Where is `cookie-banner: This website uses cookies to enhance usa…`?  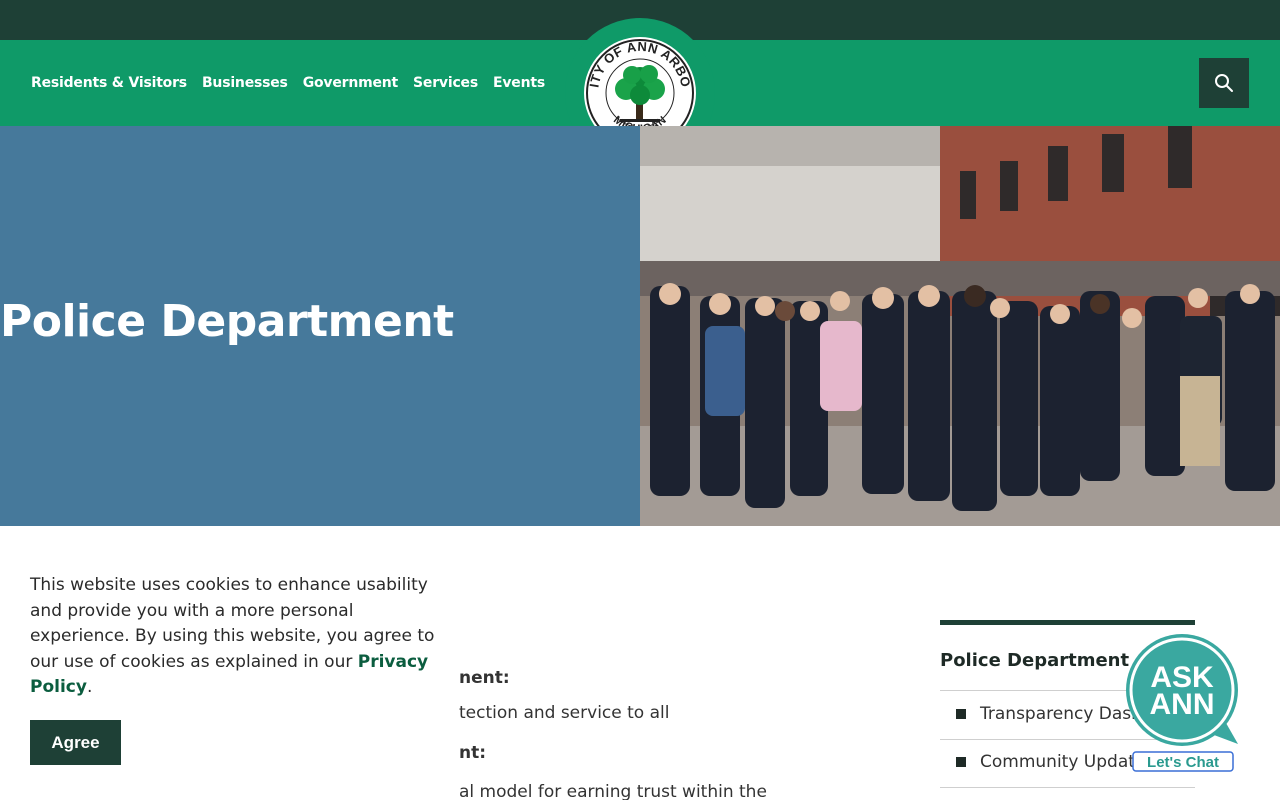
cookie-banner: This website uses cookies to enhance usa… is located at coordinates (229, 670).